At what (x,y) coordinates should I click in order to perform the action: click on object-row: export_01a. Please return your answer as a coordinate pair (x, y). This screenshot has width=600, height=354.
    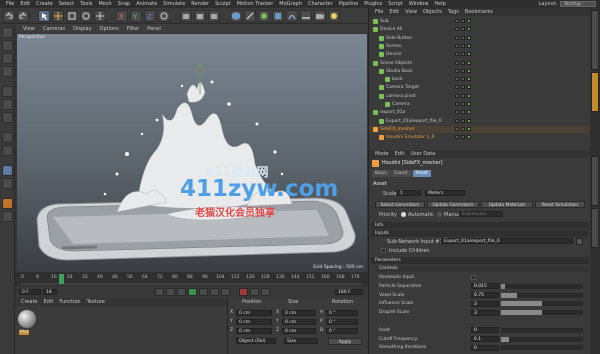
    Looking at the image, I should click on (480, 112).